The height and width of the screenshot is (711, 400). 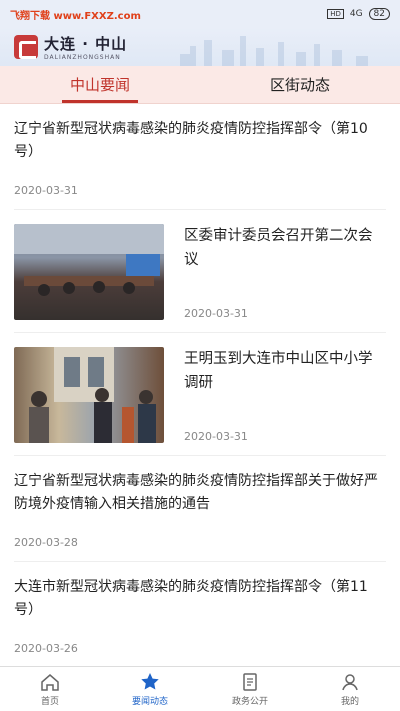 What do you see at coordinates (191, 598) in the screenshot?
I see `article-title: 大连市新型冠状病毒感染的肺炎疫情防控指挥部令（第11号）` at bounding box center [191, 598].